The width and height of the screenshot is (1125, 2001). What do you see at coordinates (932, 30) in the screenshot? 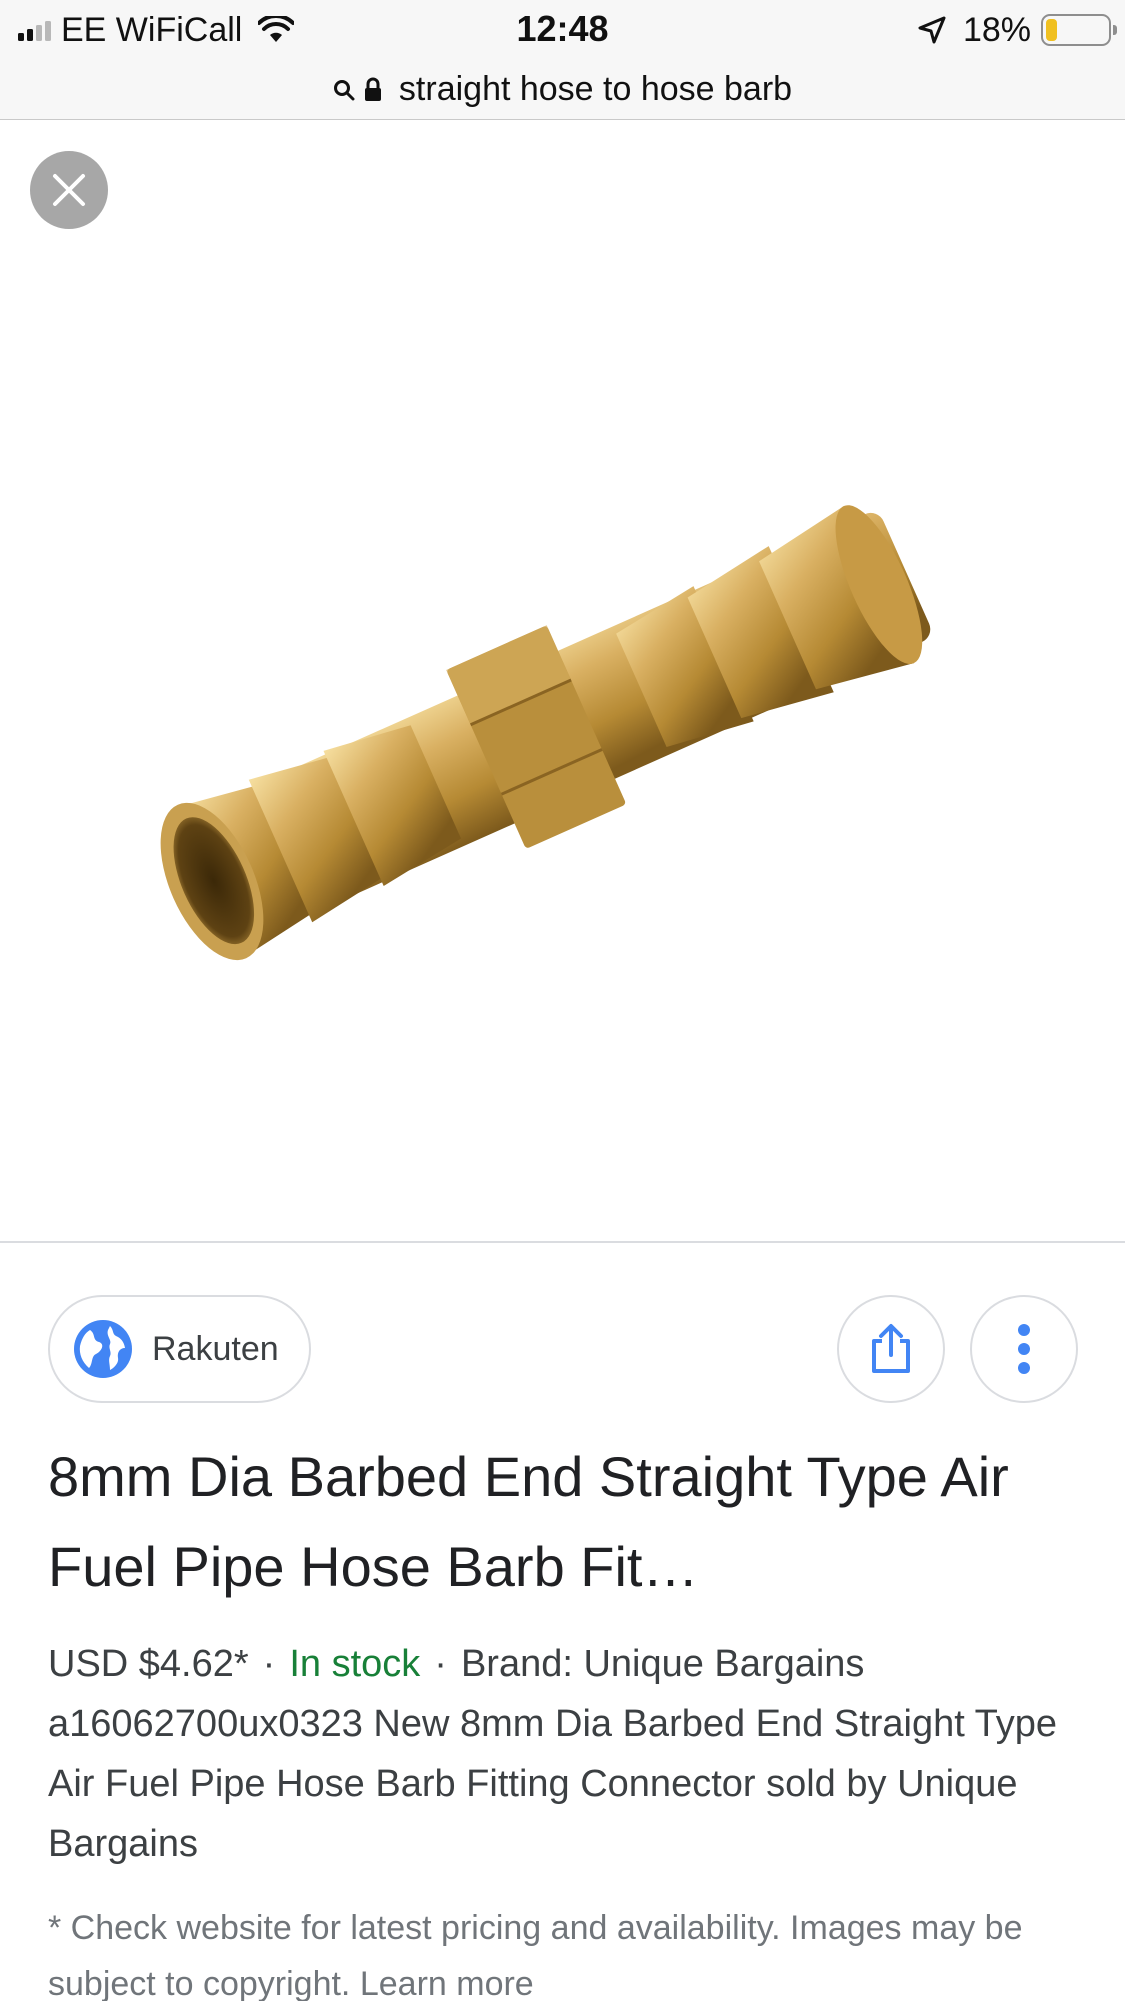
I see `location-arrow-icon` at bounding box center [932, 30].